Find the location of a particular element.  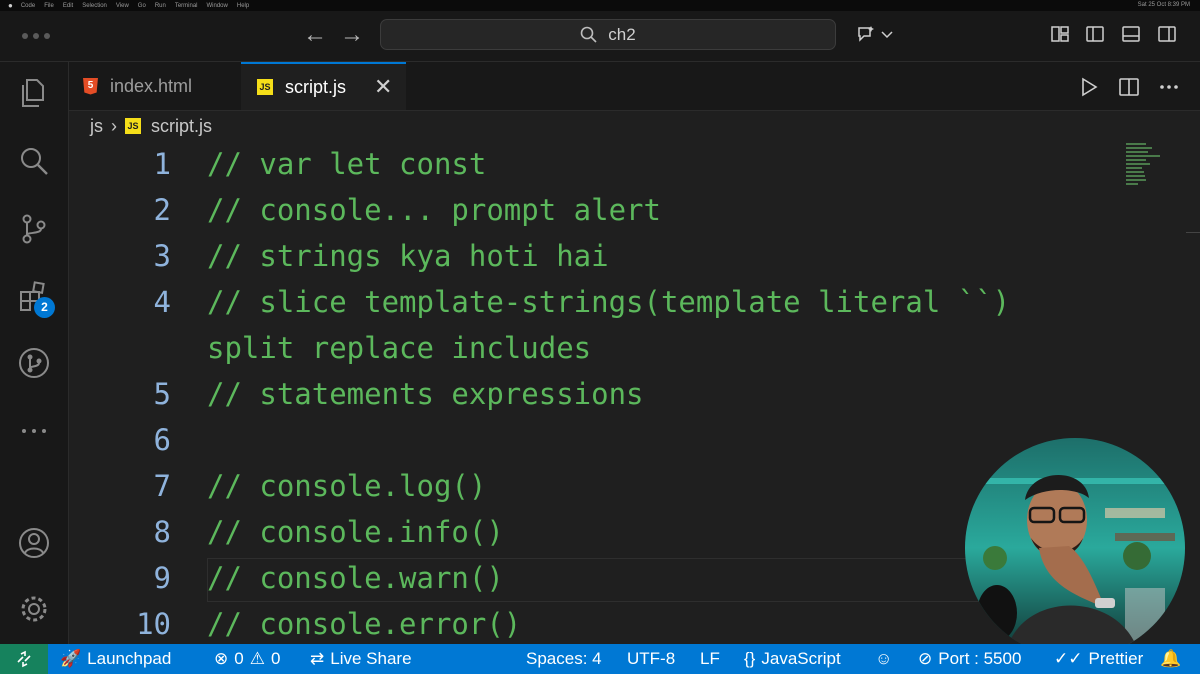

chevron-down-icon is located at coordinates (887, 34).